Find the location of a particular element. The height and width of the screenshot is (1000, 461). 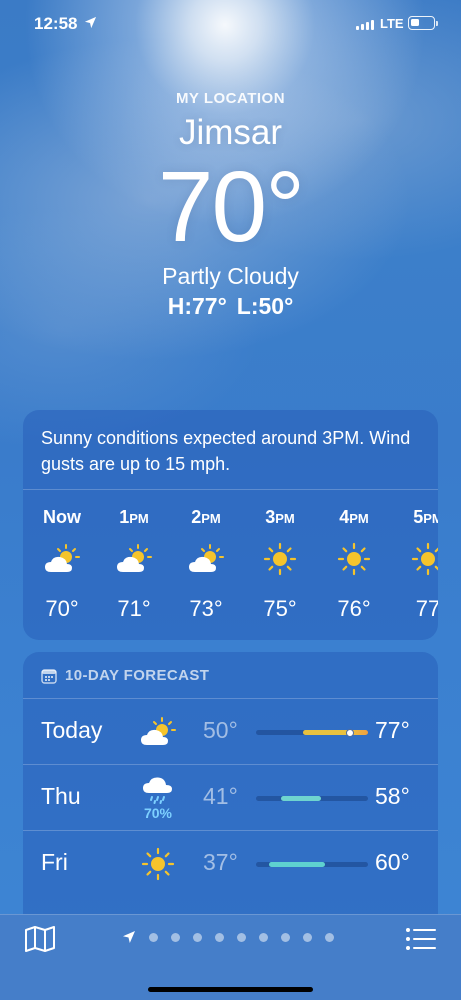

hour-label: 5PM is located at coordinates (425, 517).